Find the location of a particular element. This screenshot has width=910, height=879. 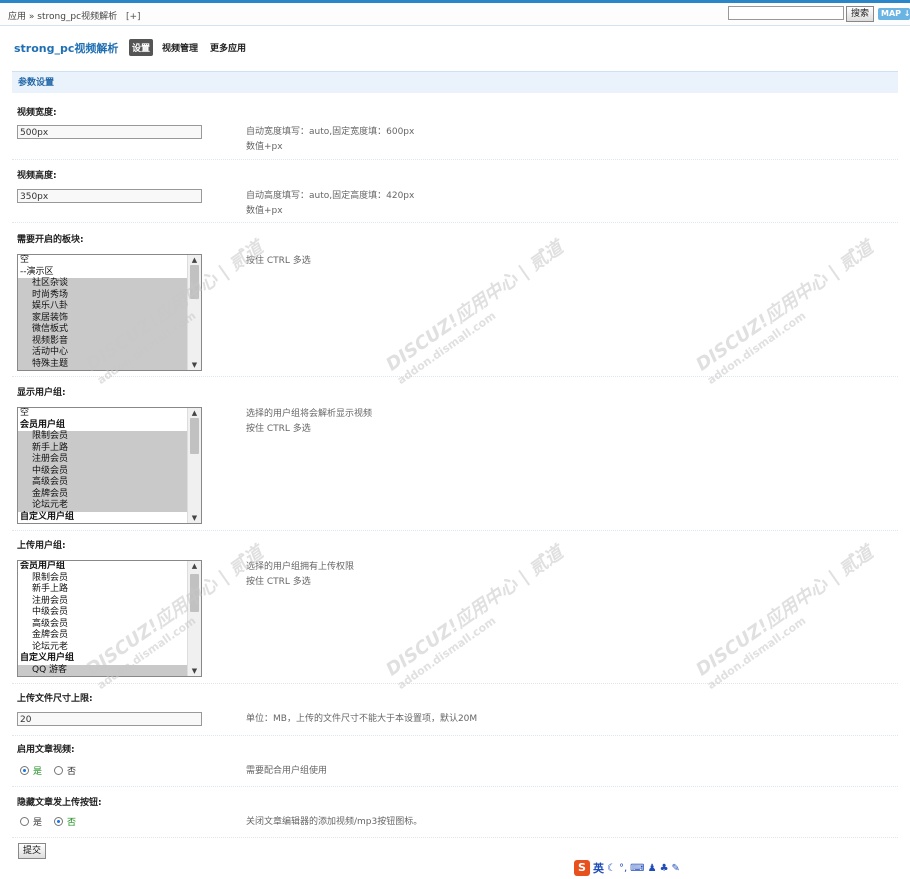

ime-toolbar: S 英 ☾ °, ⌨ ♟ ♣ ✎ is located at coordinates (627, 868).